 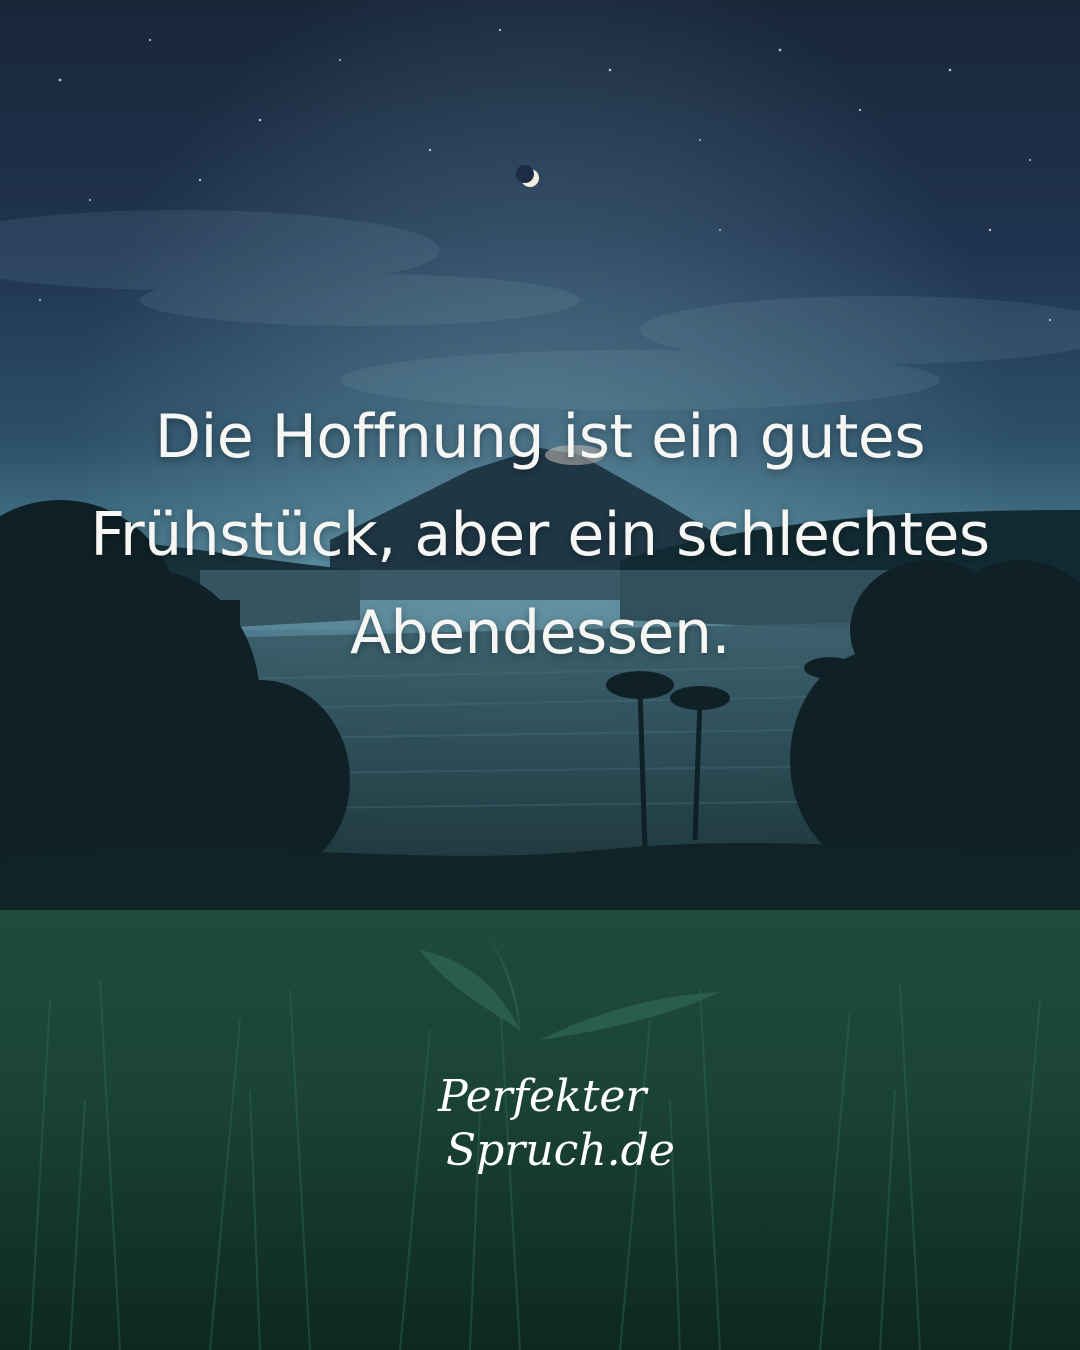 What do you see at coordinates (542, 1096) in the screenshot?
I see `brand-logo-line-1: Perfekter` at bounding box center [542, 1096].